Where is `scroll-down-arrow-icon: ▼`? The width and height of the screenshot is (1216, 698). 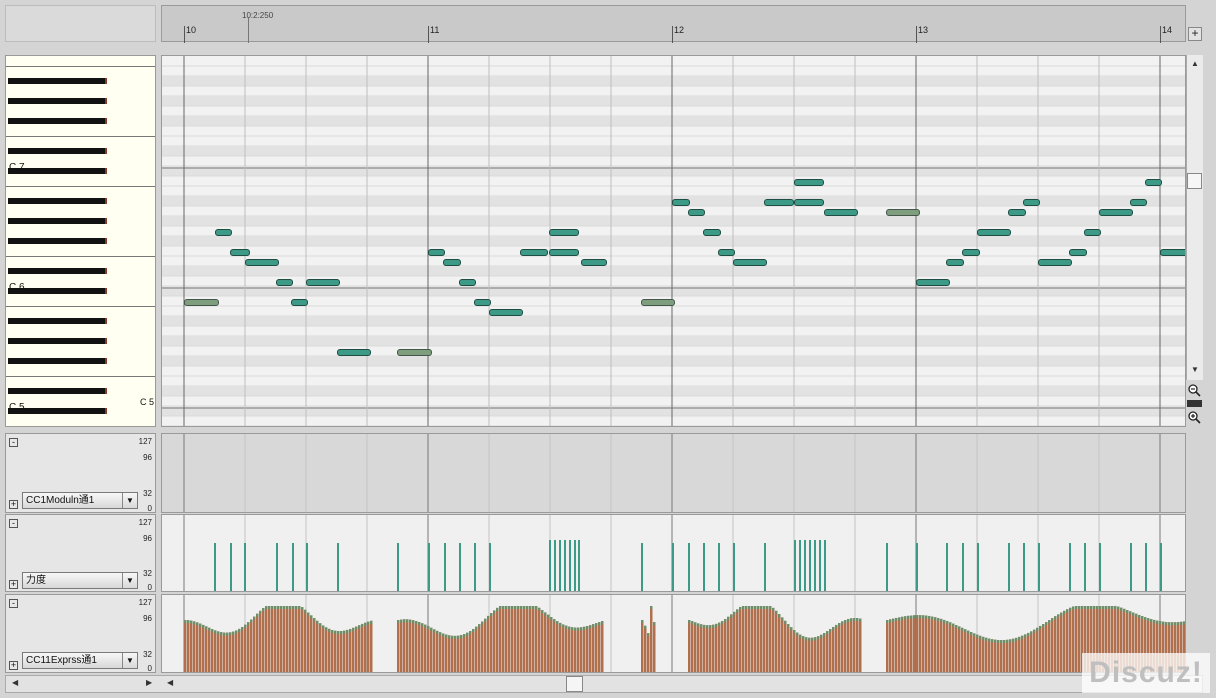 scroll-down-arrow-icon: ▼ is located at coordinates (1195, 369).